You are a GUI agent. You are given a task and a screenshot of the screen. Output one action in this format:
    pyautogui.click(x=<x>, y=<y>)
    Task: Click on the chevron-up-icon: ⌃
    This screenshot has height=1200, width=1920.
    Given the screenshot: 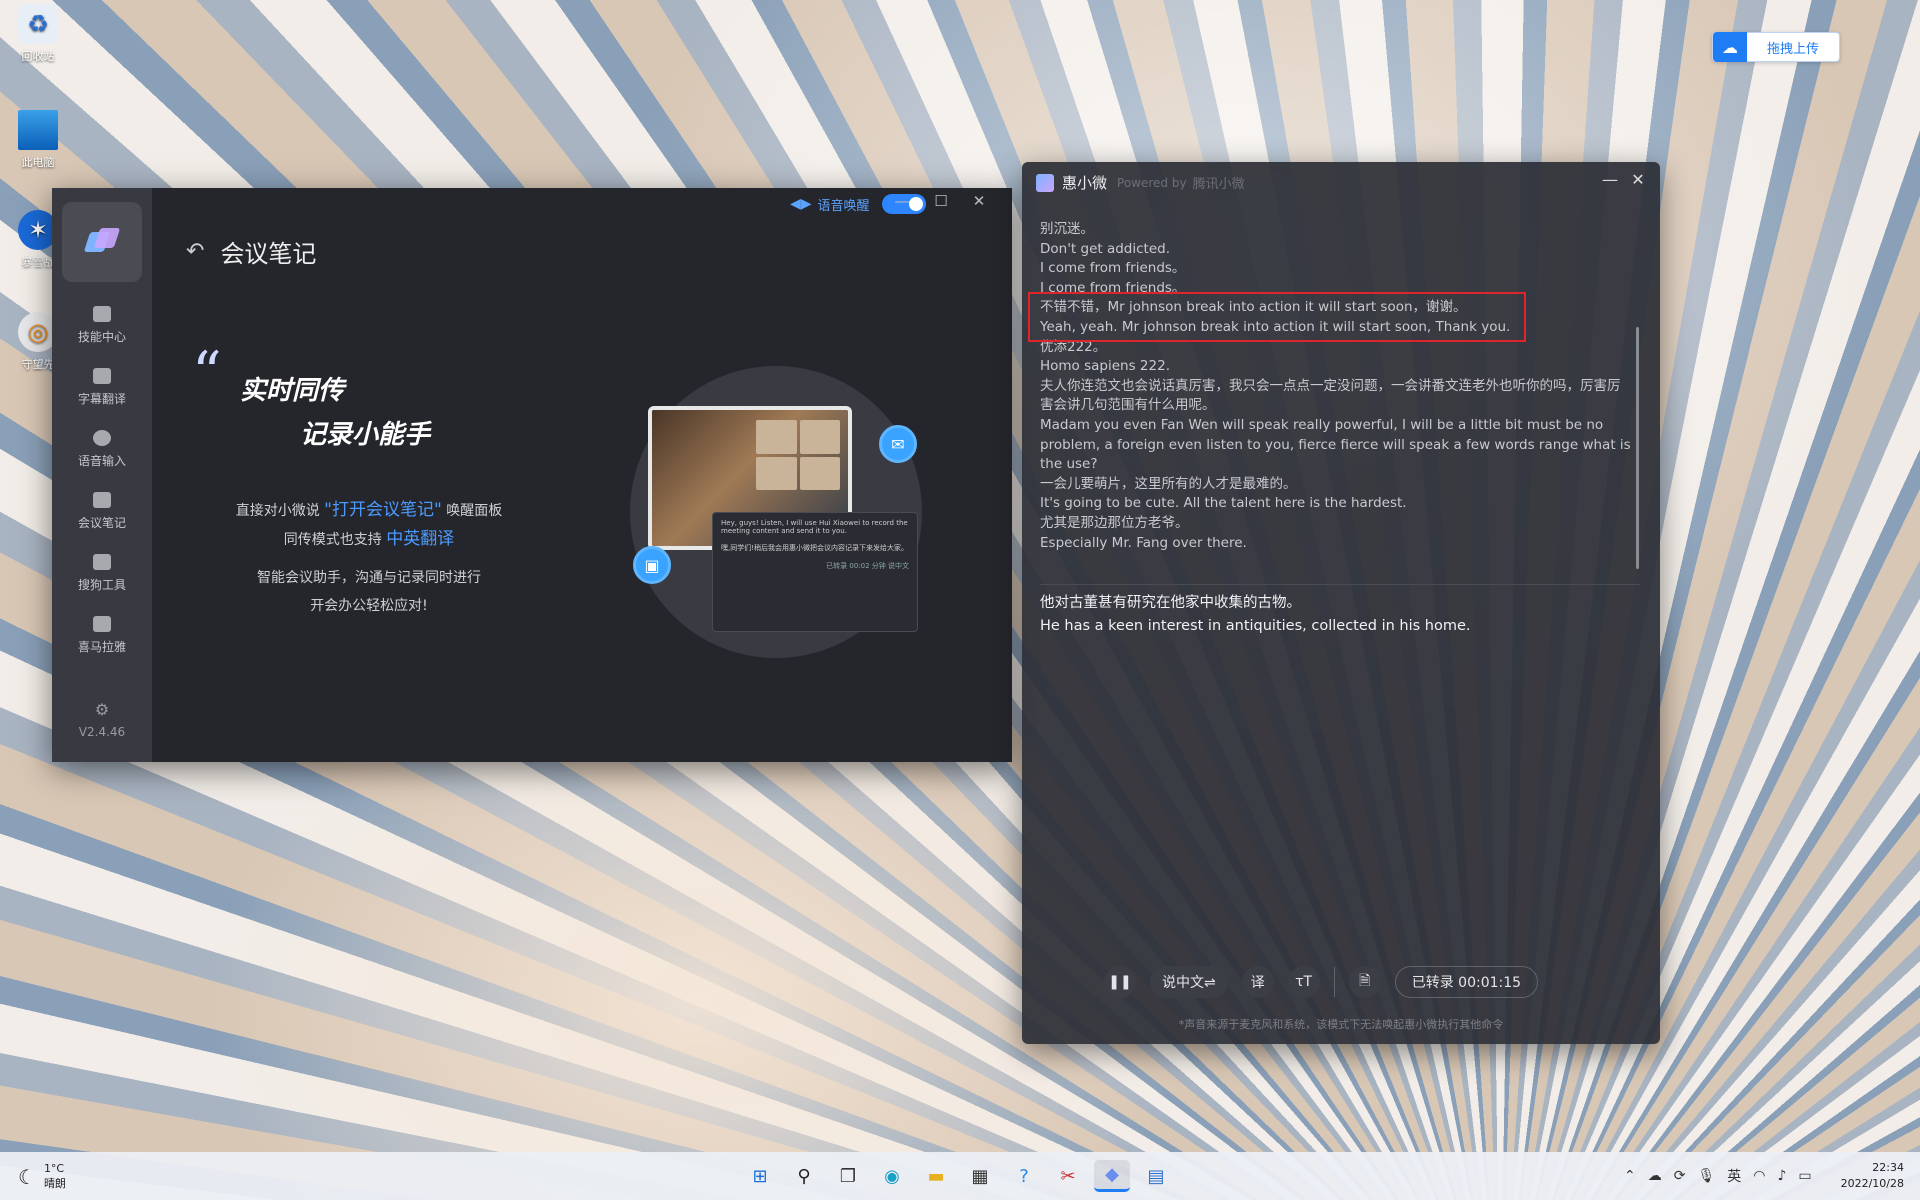 What is the action you would take?
    pyautogui.click(x=1630, y=1176)
    